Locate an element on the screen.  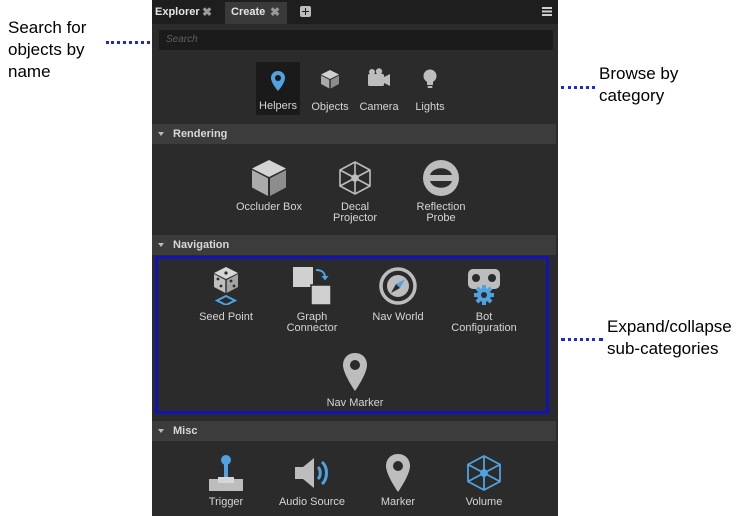
section-misc: Misc is located at coordinates (354, 431).